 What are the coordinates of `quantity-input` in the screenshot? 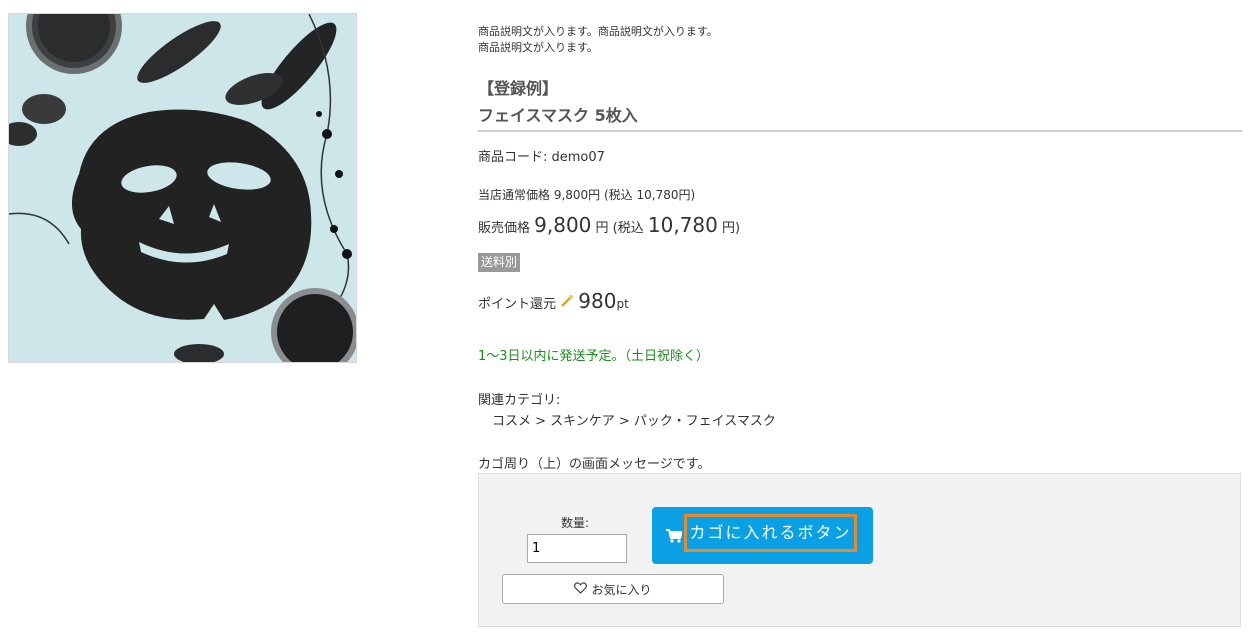 It's located at (577, 548).